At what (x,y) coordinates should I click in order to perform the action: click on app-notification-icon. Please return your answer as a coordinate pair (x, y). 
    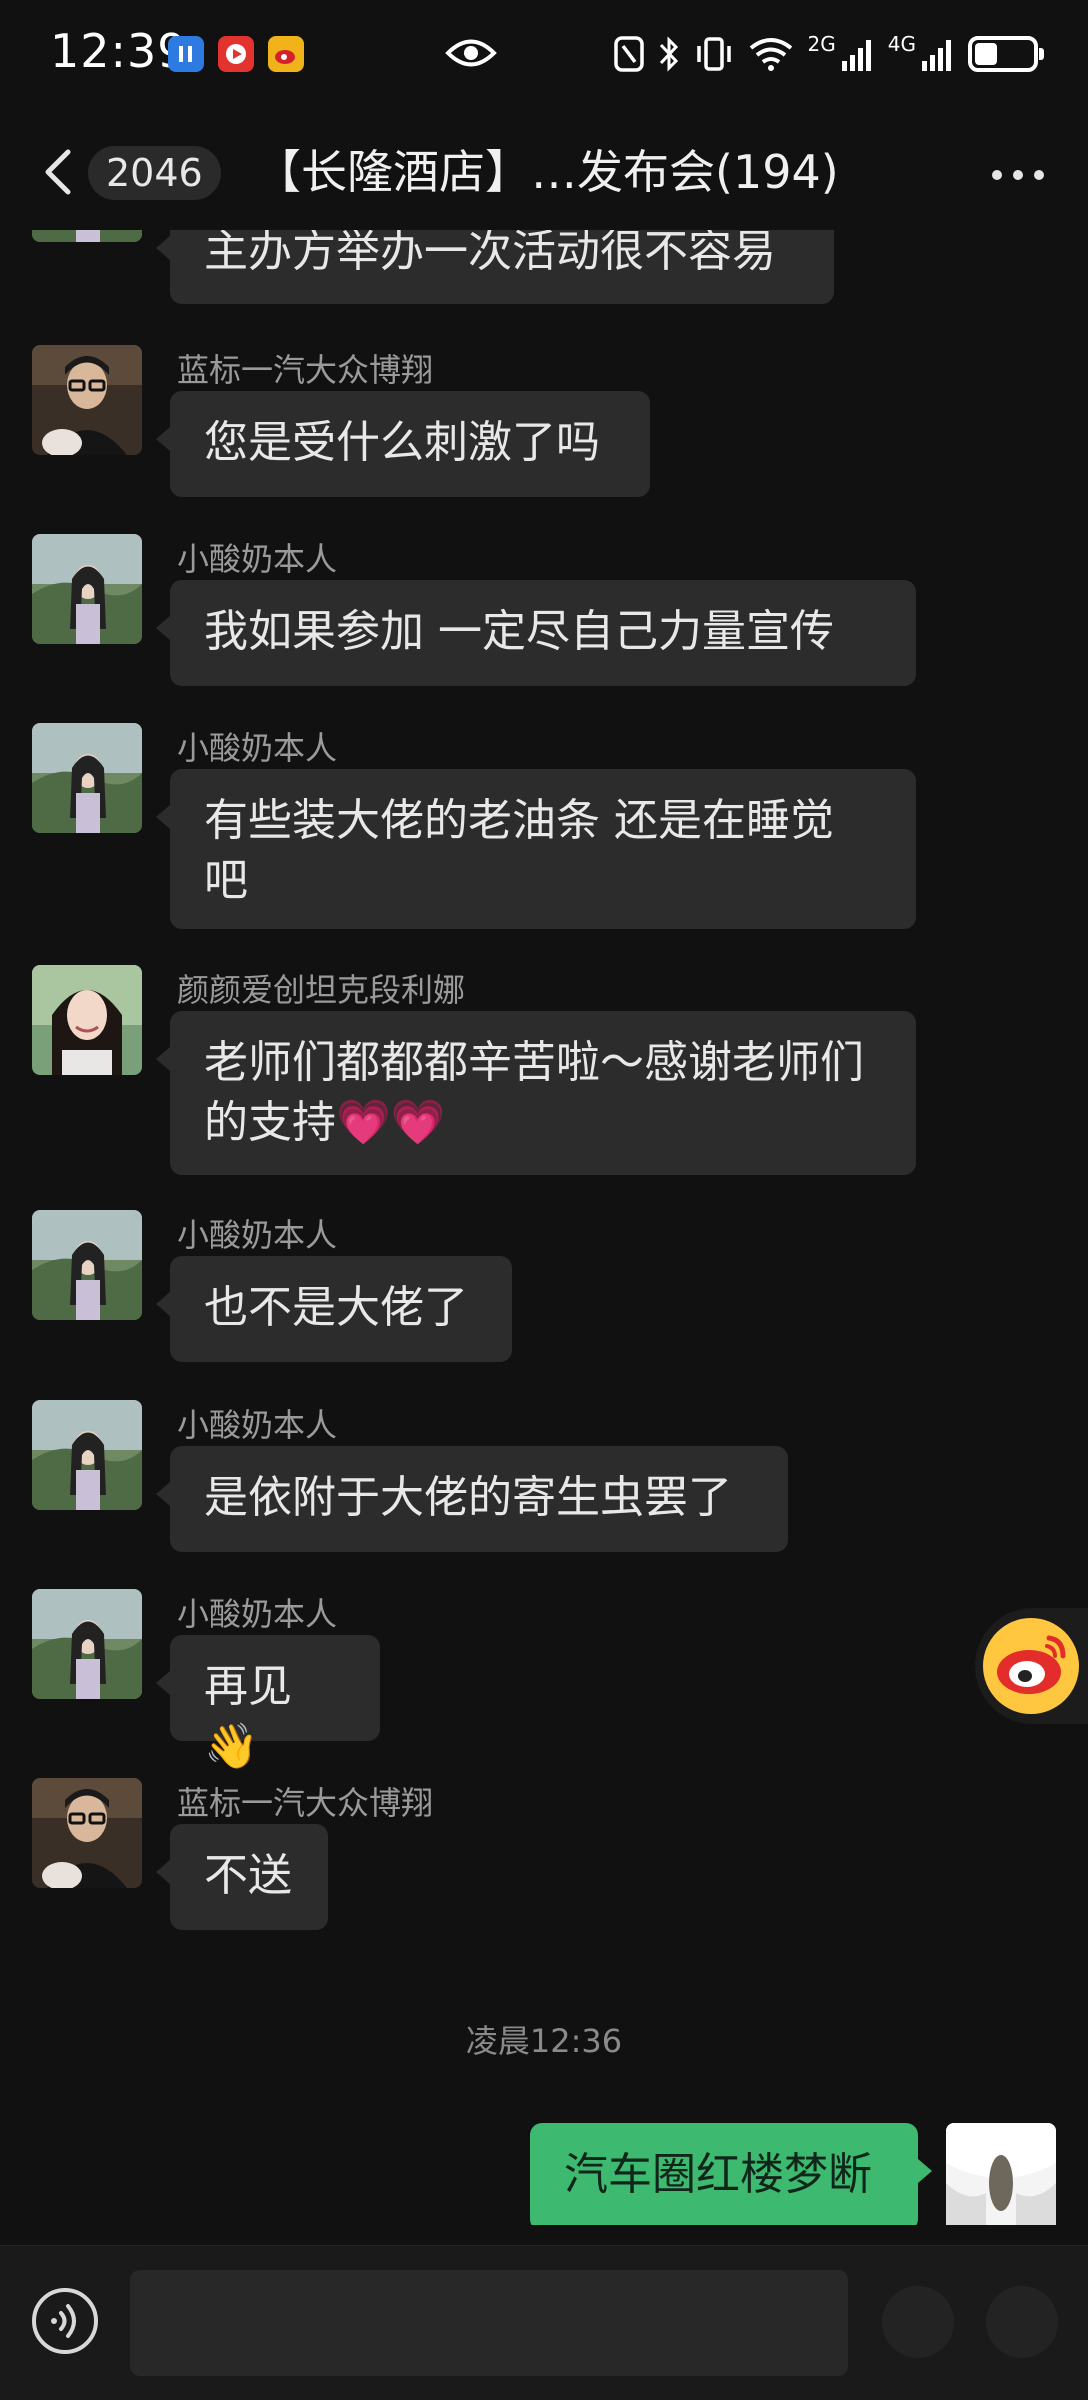
    Looking at the image, I should click on (186, 54).